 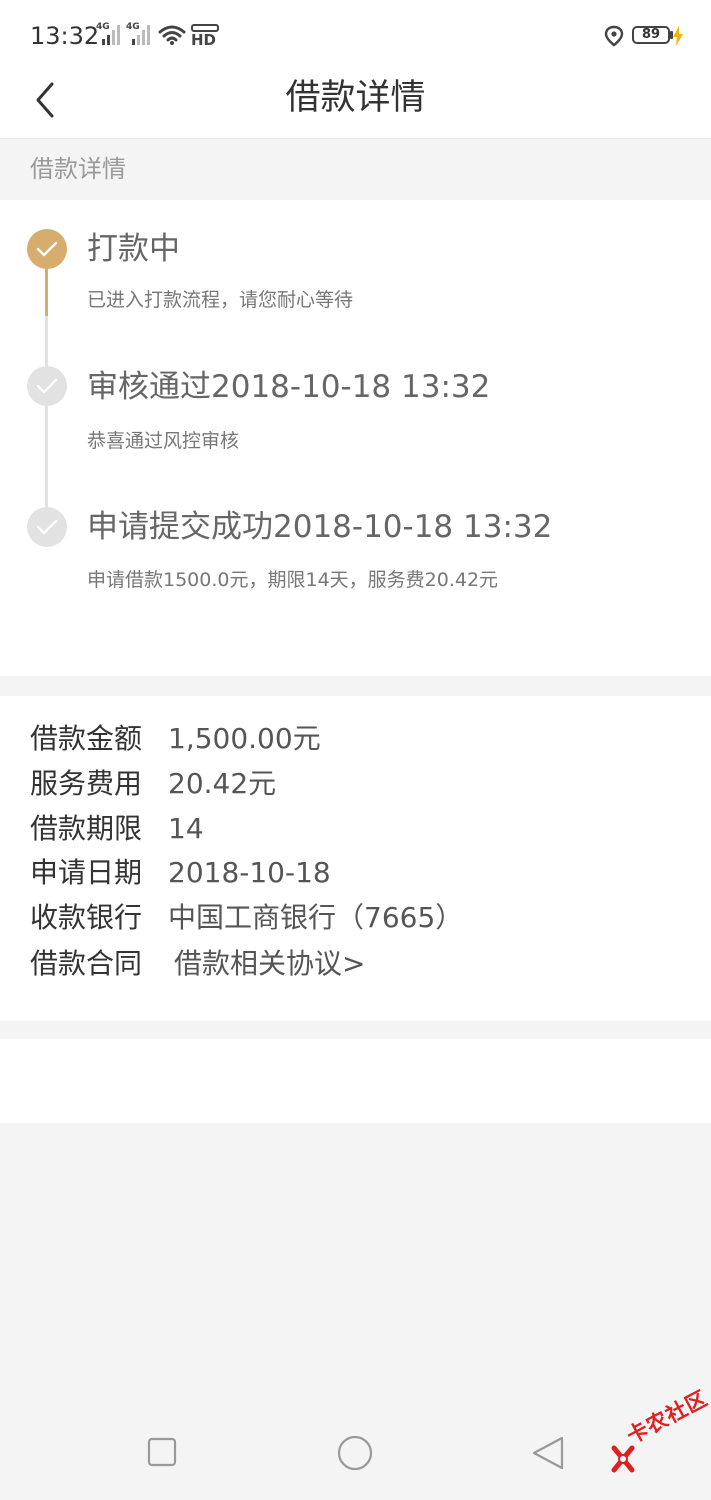 What do you see at coordinates (109, 35) in the screenshot?
I see `signal-icon-1: 4G` at bounding box center [109, 35].